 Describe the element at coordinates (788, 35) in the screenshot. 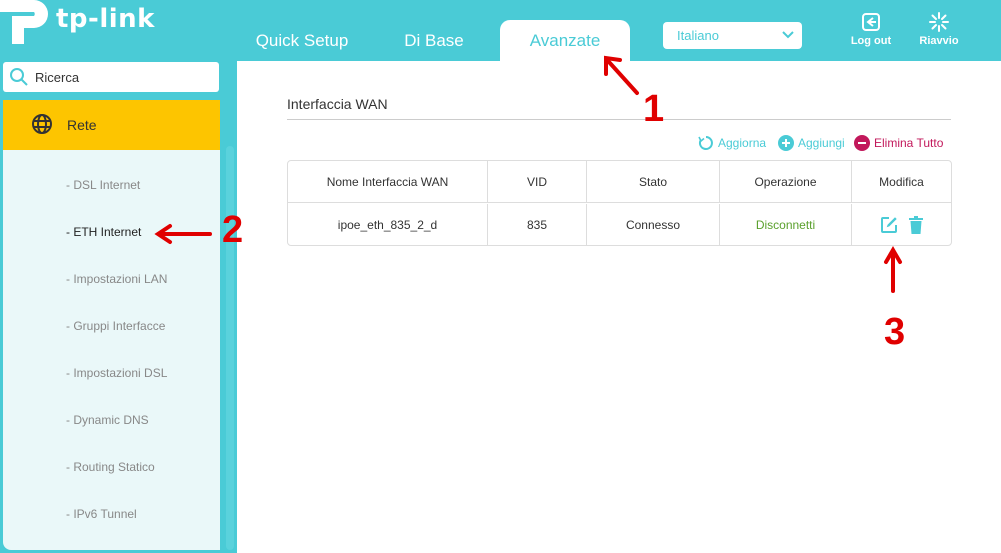

I see `chevron-down-icon` at that location.